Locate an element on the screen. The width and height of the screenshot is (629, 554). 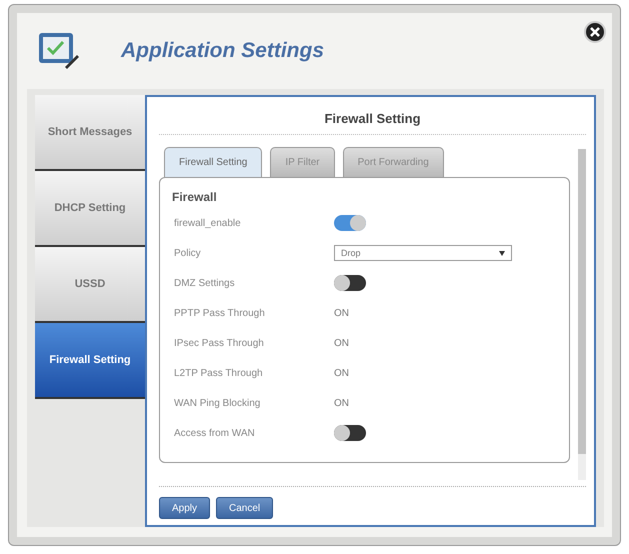
sidebar-item: Firewall Setting is located at coordinates (90, 361).